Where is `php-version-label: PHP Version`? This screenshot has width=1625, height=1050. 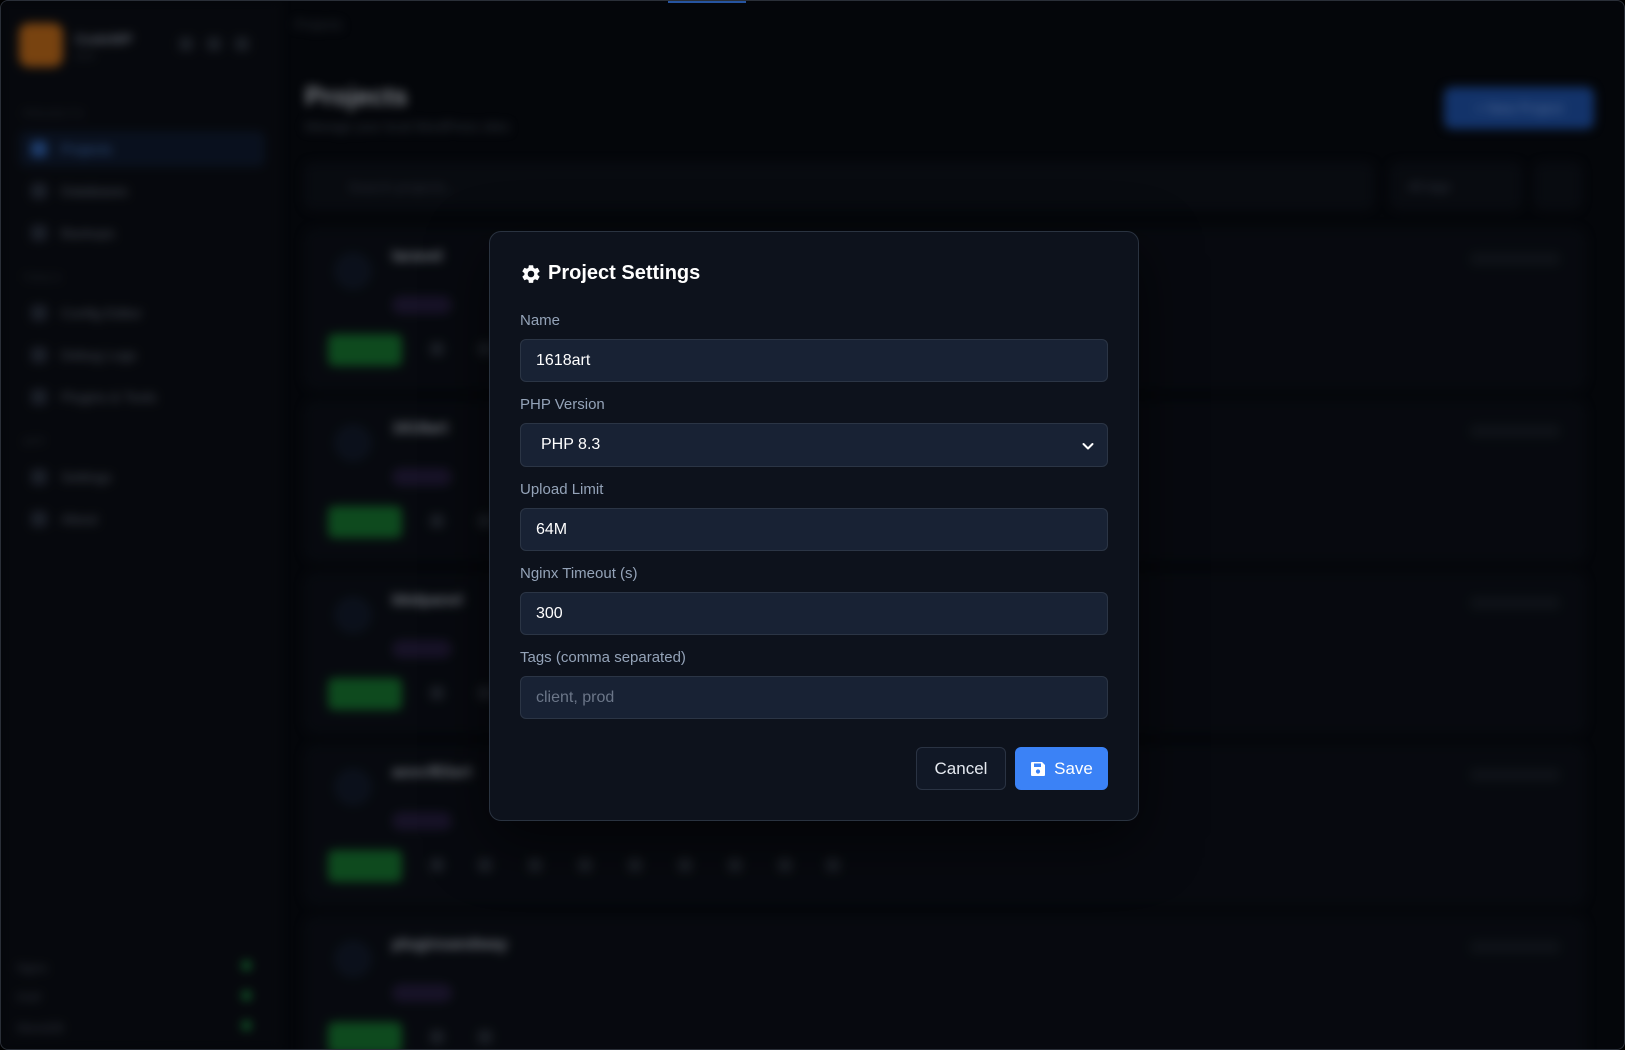 php-version-label: PHP Version is located at coordinates (562, 404).